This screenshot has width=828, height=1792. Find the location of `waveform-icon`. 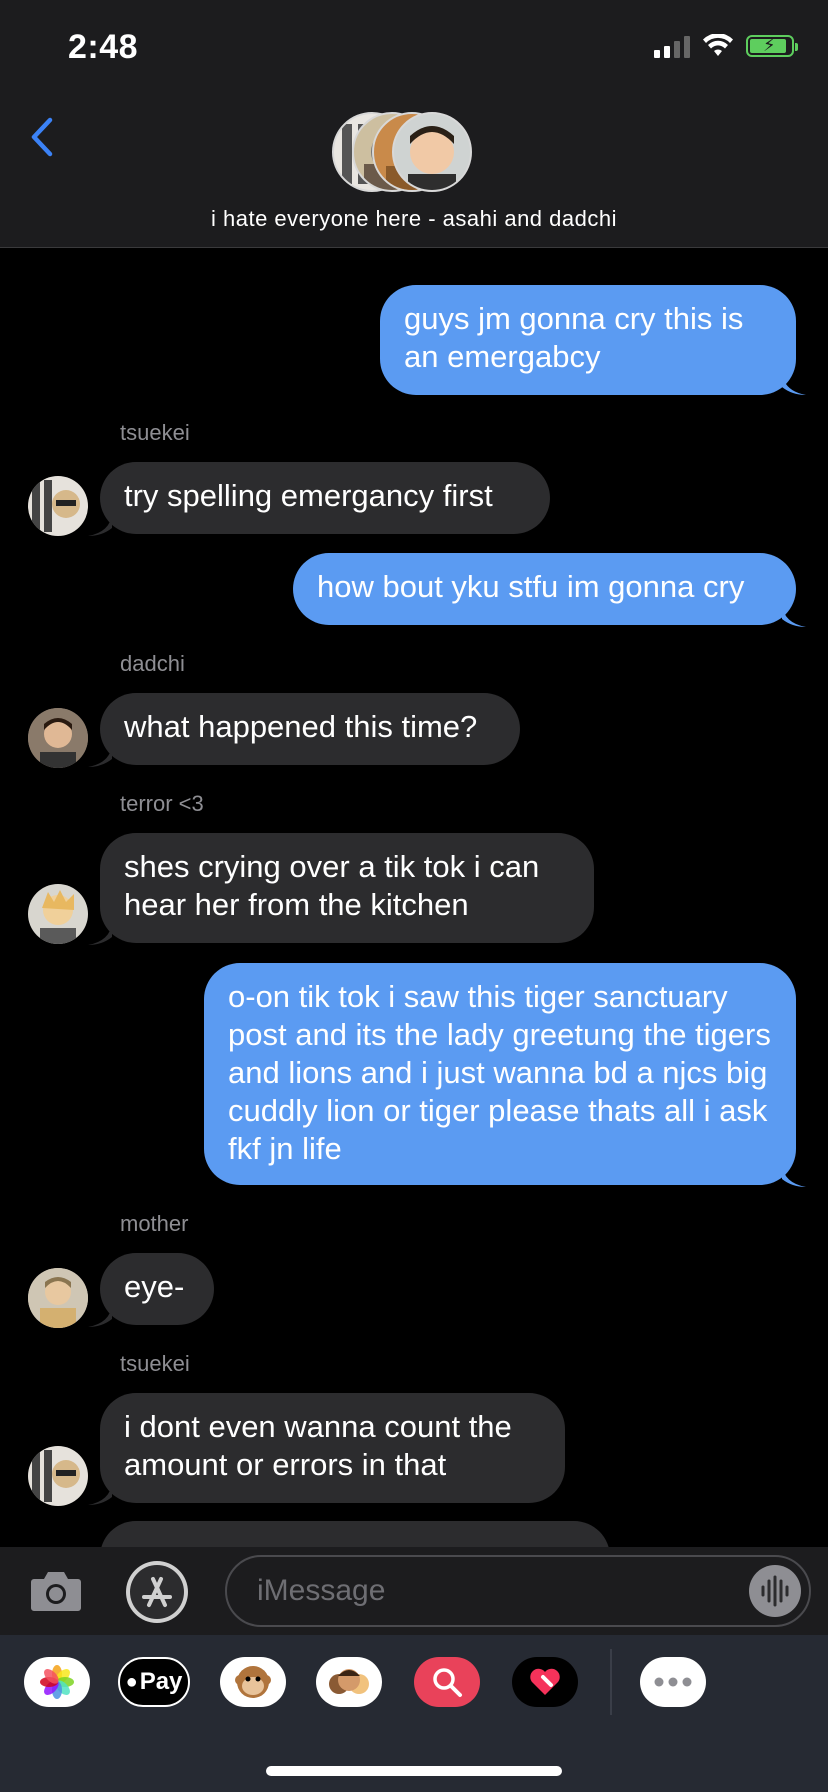

waveform-icon is located at coordinates (775, 1591).